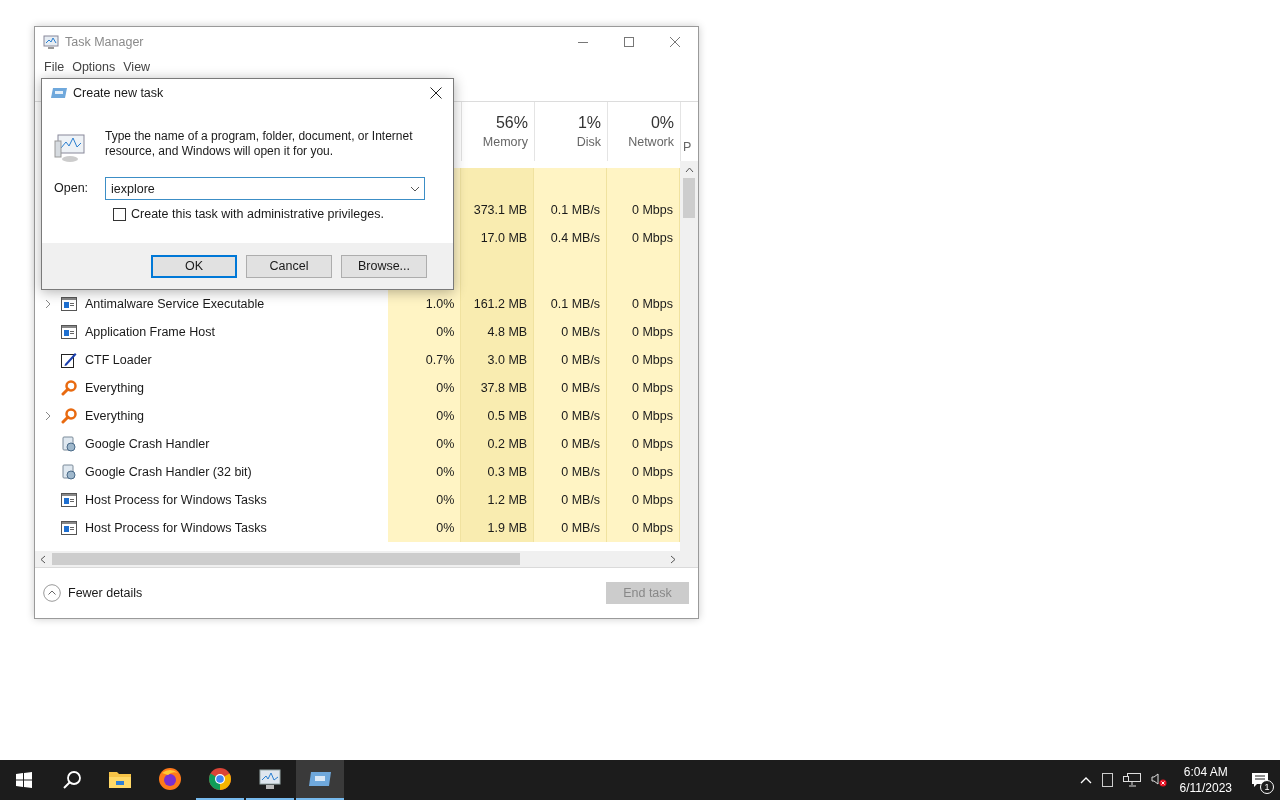 This screenshot has height=800, width=1280. What do you see at coordinates (194, 266) in the screenshot?
I see `dialog-button: OK` at bounding box center [194, 266].